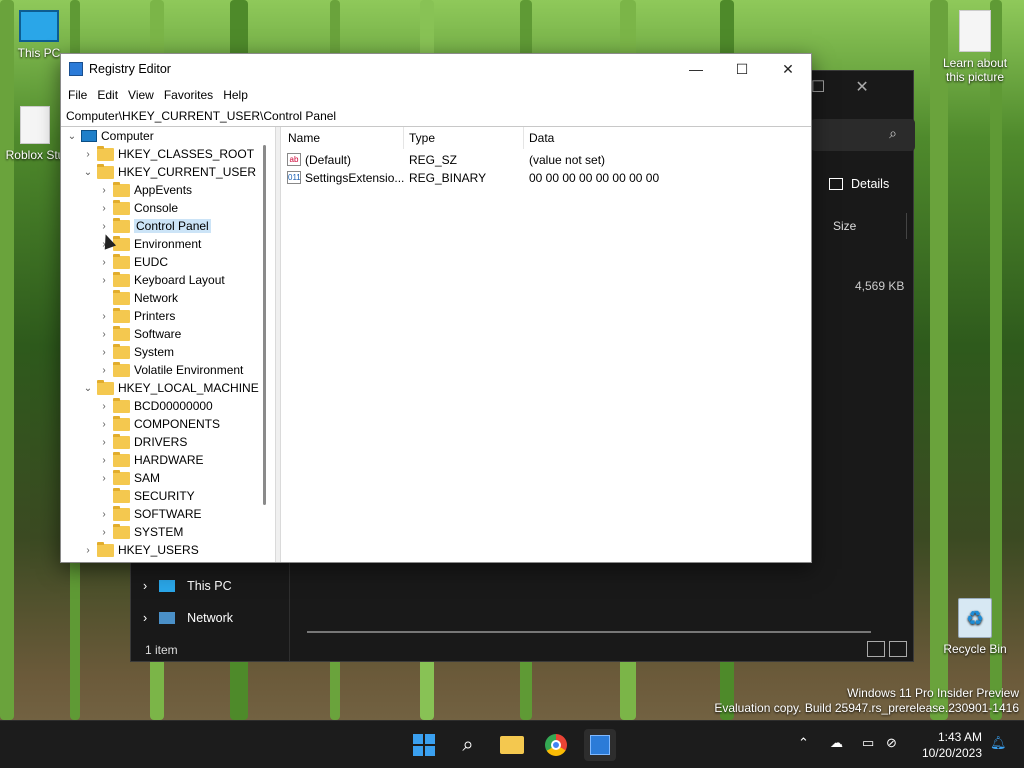  Describe the element at coordinates (128, 478) in the screenshot. I see `tree-node-sam: › SAM` at that location.